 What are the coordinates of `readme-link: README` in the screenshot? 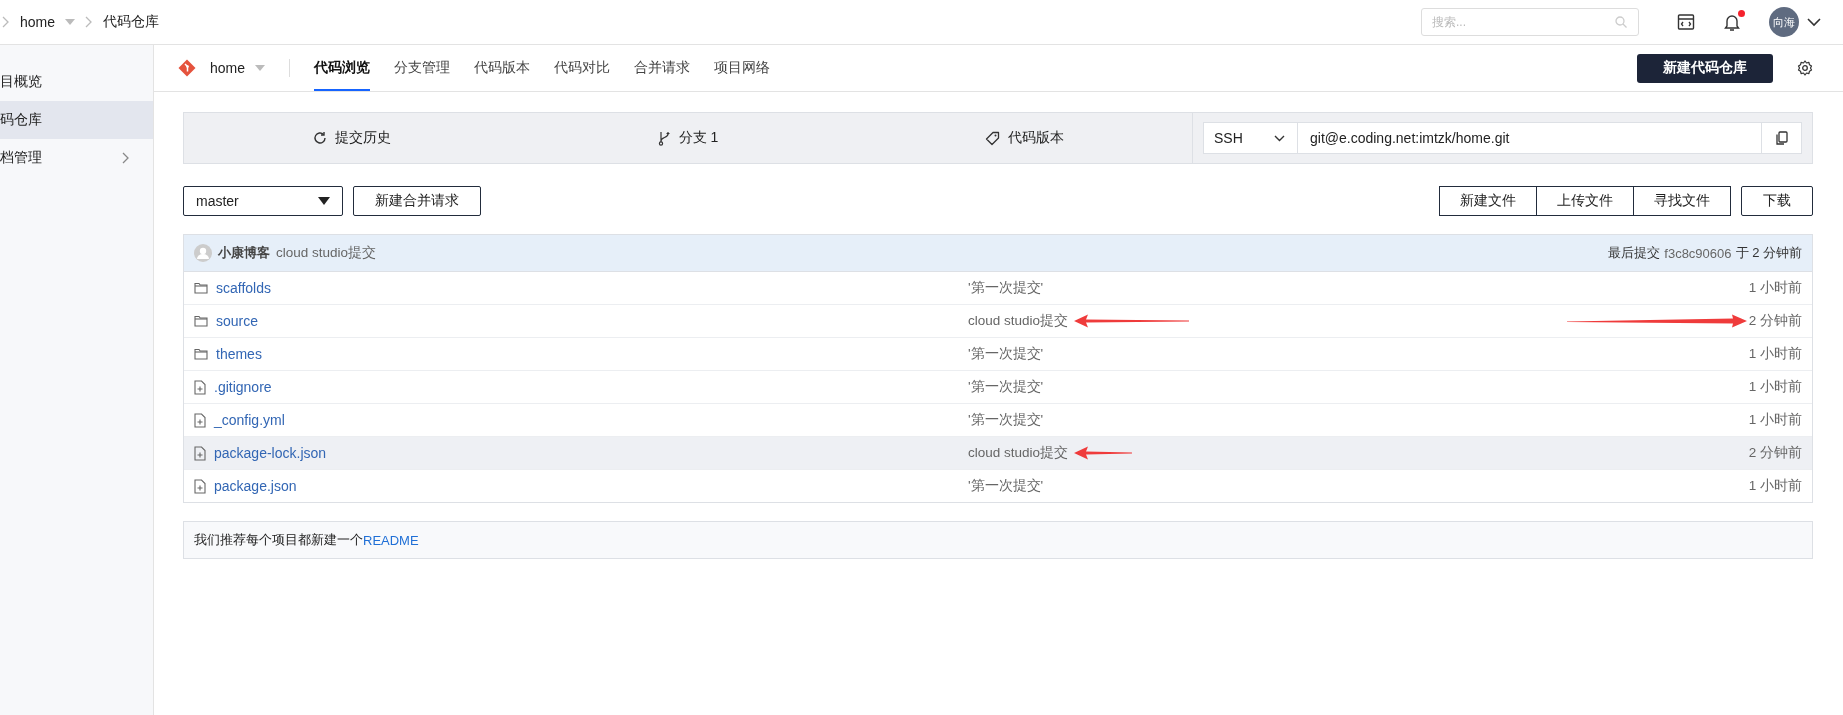 It's located at (391, 540).